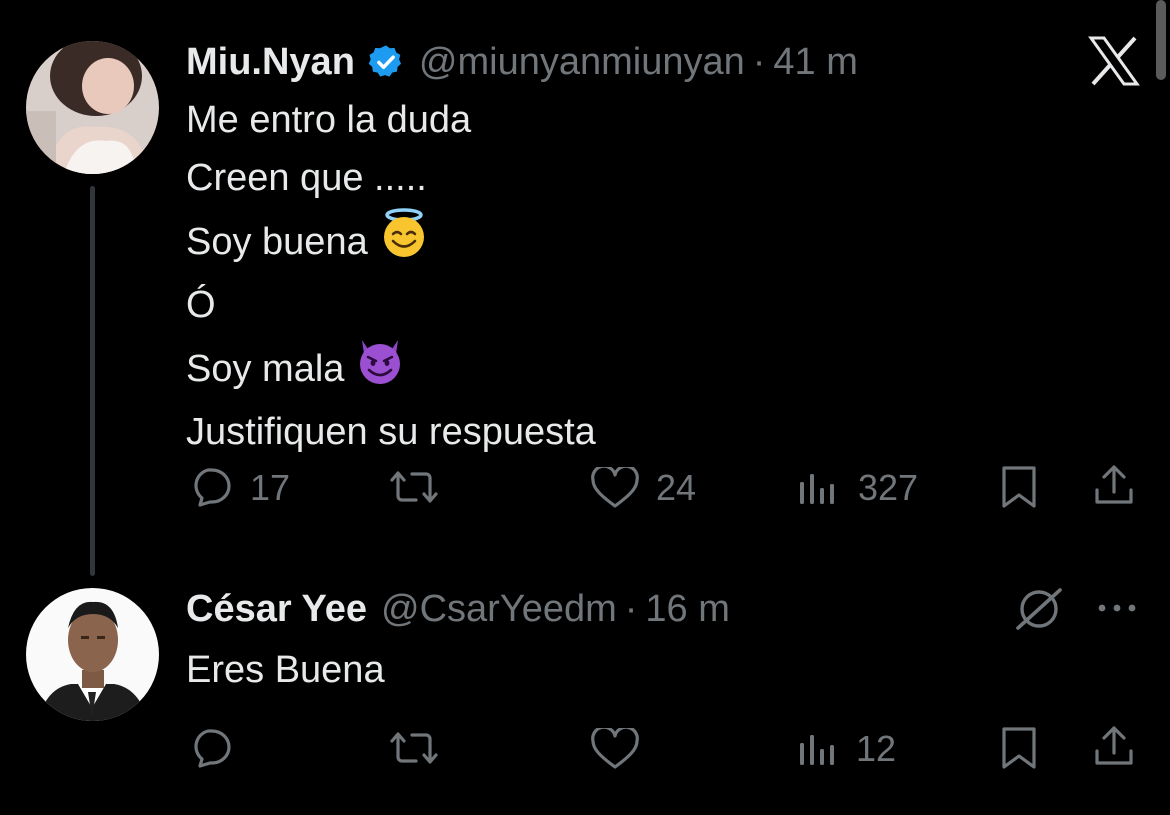  What do you see at coordinates (404, 241) in the screenshot?
I see `smiling-face-with-halo-icon` at bounding box center [404, 241].